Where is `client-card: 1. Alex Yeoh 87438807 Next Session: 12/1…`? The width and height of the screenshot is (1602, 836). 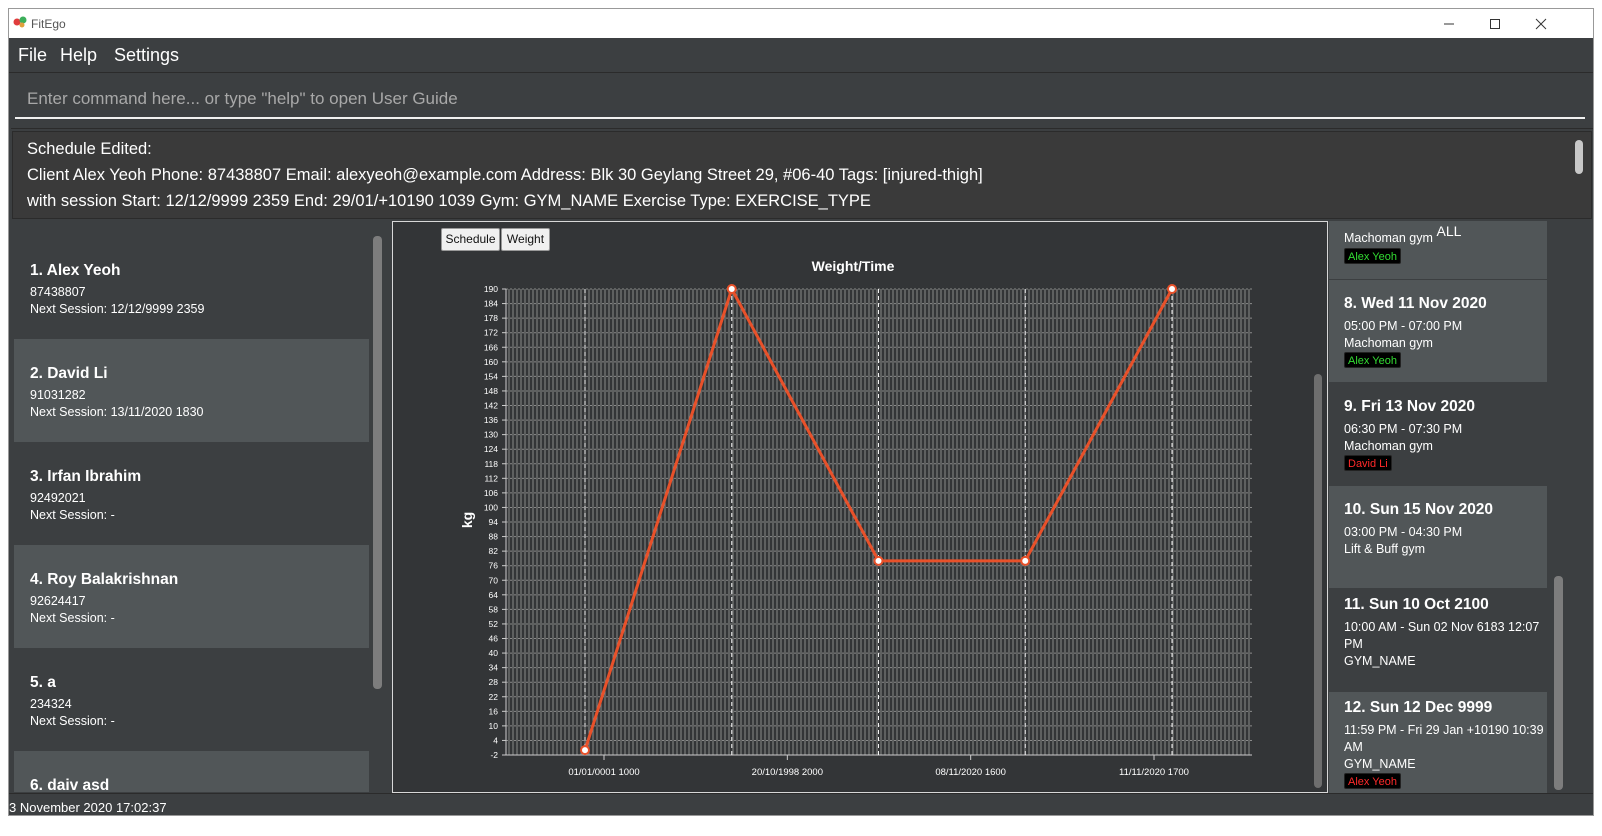
client-card: 1. Alex Yeoh 87438807 Next Session: 12/1… is located at coordinates (191, 287).